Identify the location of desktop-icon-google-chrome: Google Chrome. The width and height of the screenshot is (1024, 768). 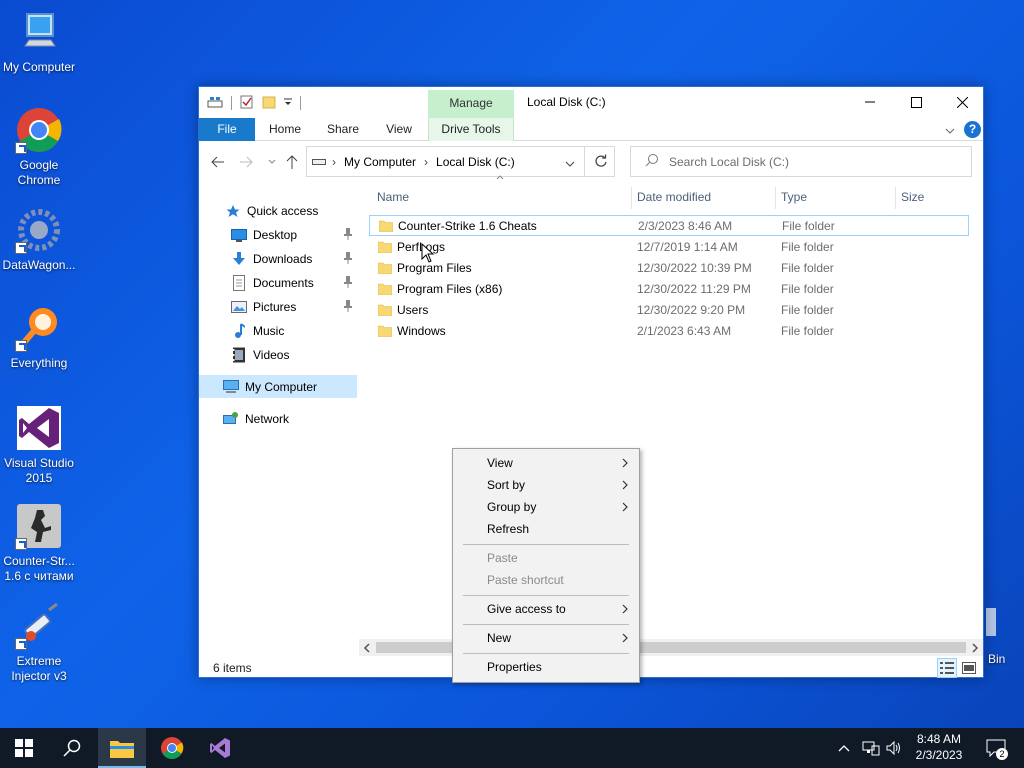
(39, 147).